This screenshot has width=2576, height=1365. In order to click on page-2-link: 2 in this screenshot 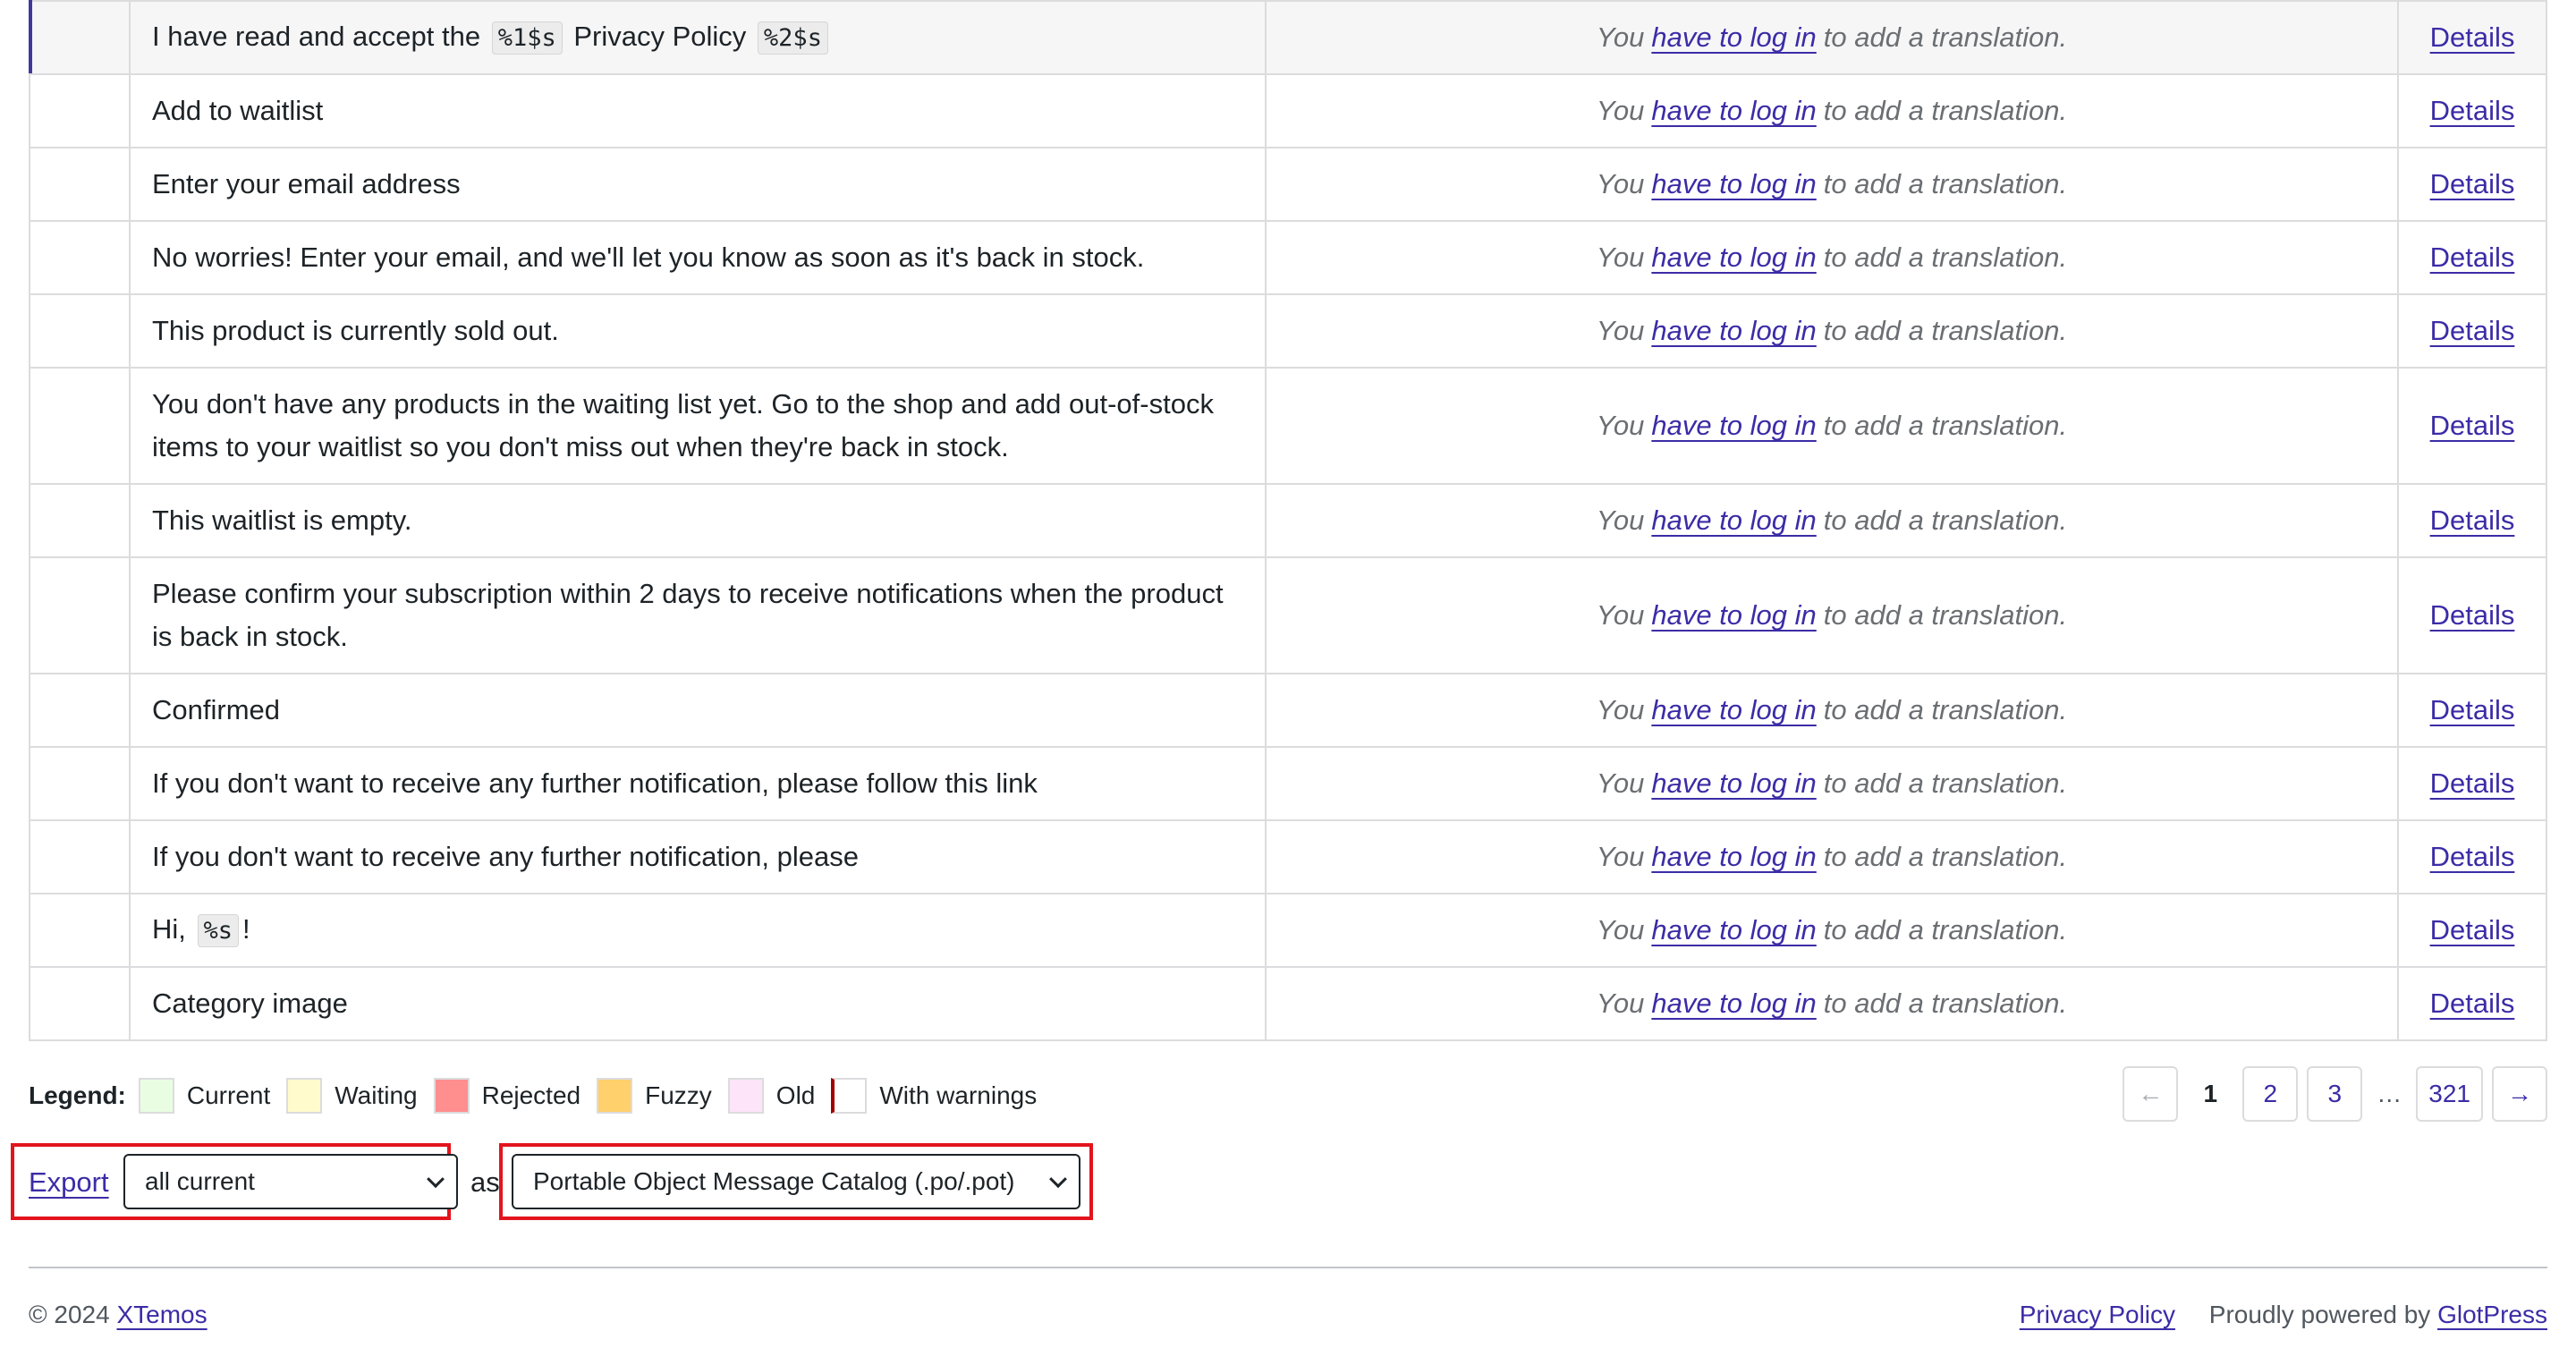, I will do `click(2270, 1094)`.